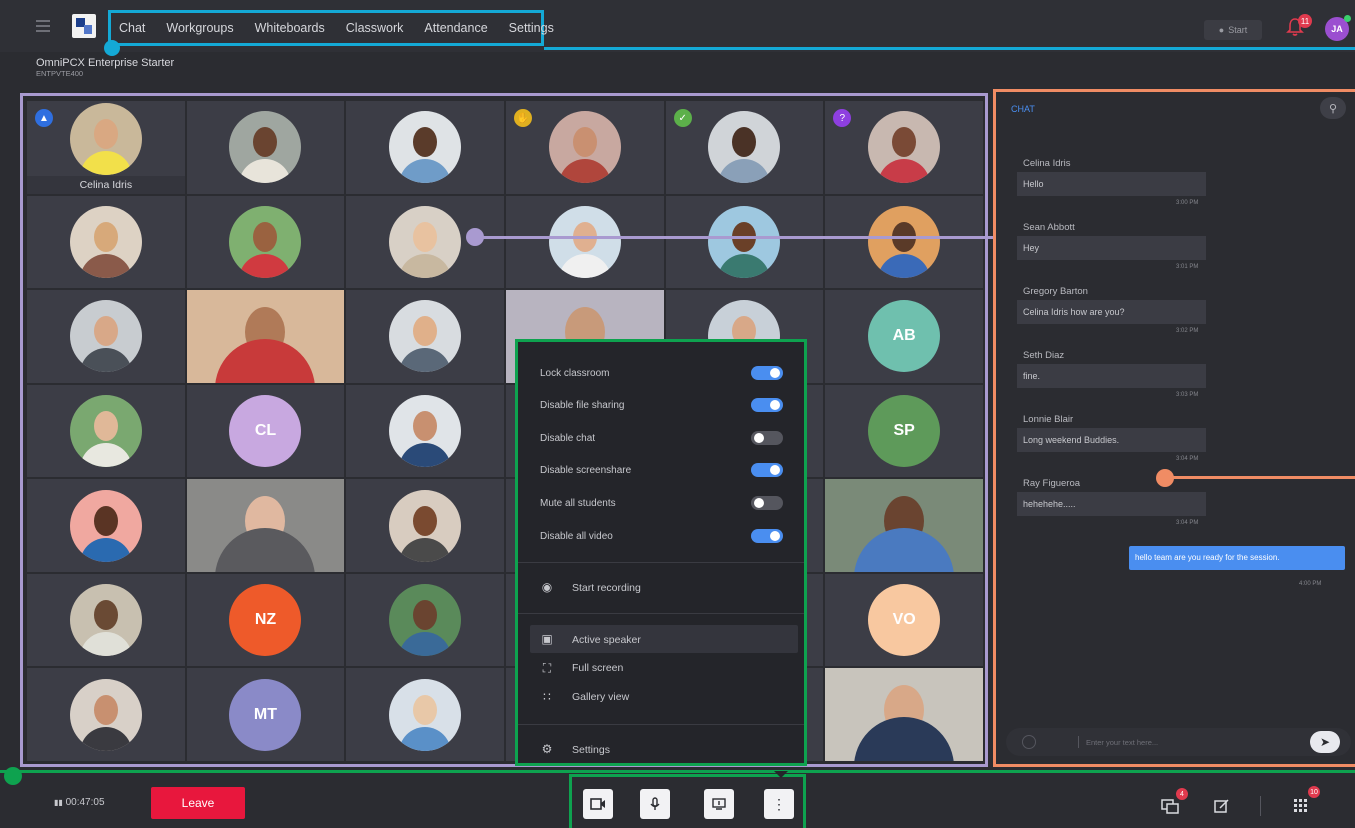 The width and height of the screenshot is (1355, 828). Describe the element at coordinates (1314, 792) in the screenshot. I see `apps-badge: 10` at that location.